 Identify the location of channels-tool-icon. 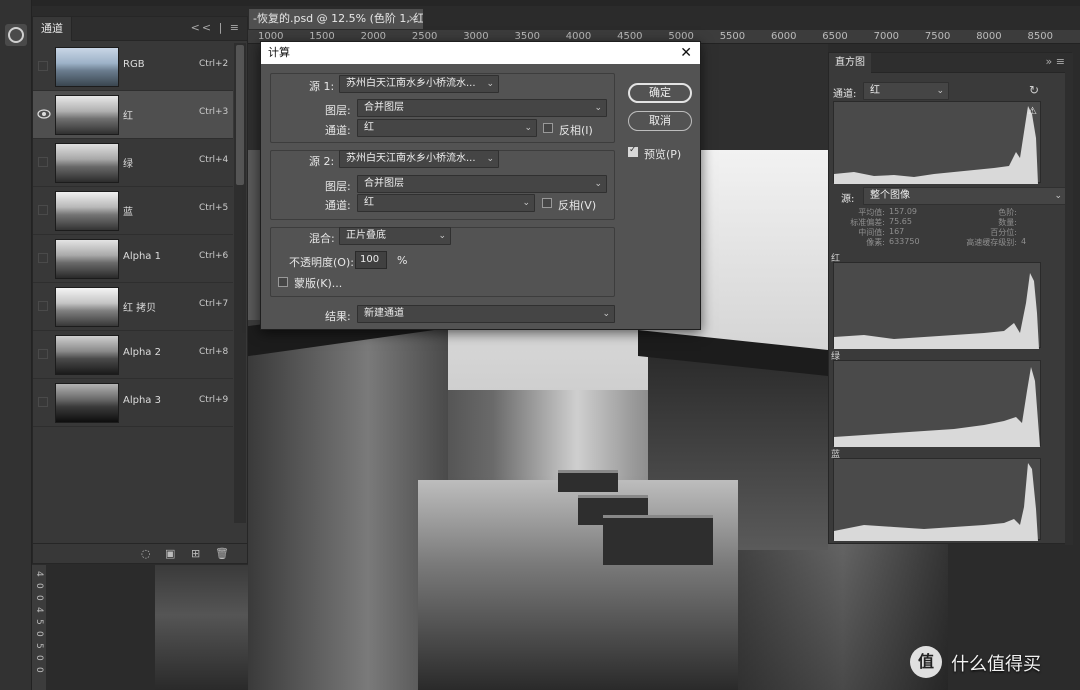
(16, 35).